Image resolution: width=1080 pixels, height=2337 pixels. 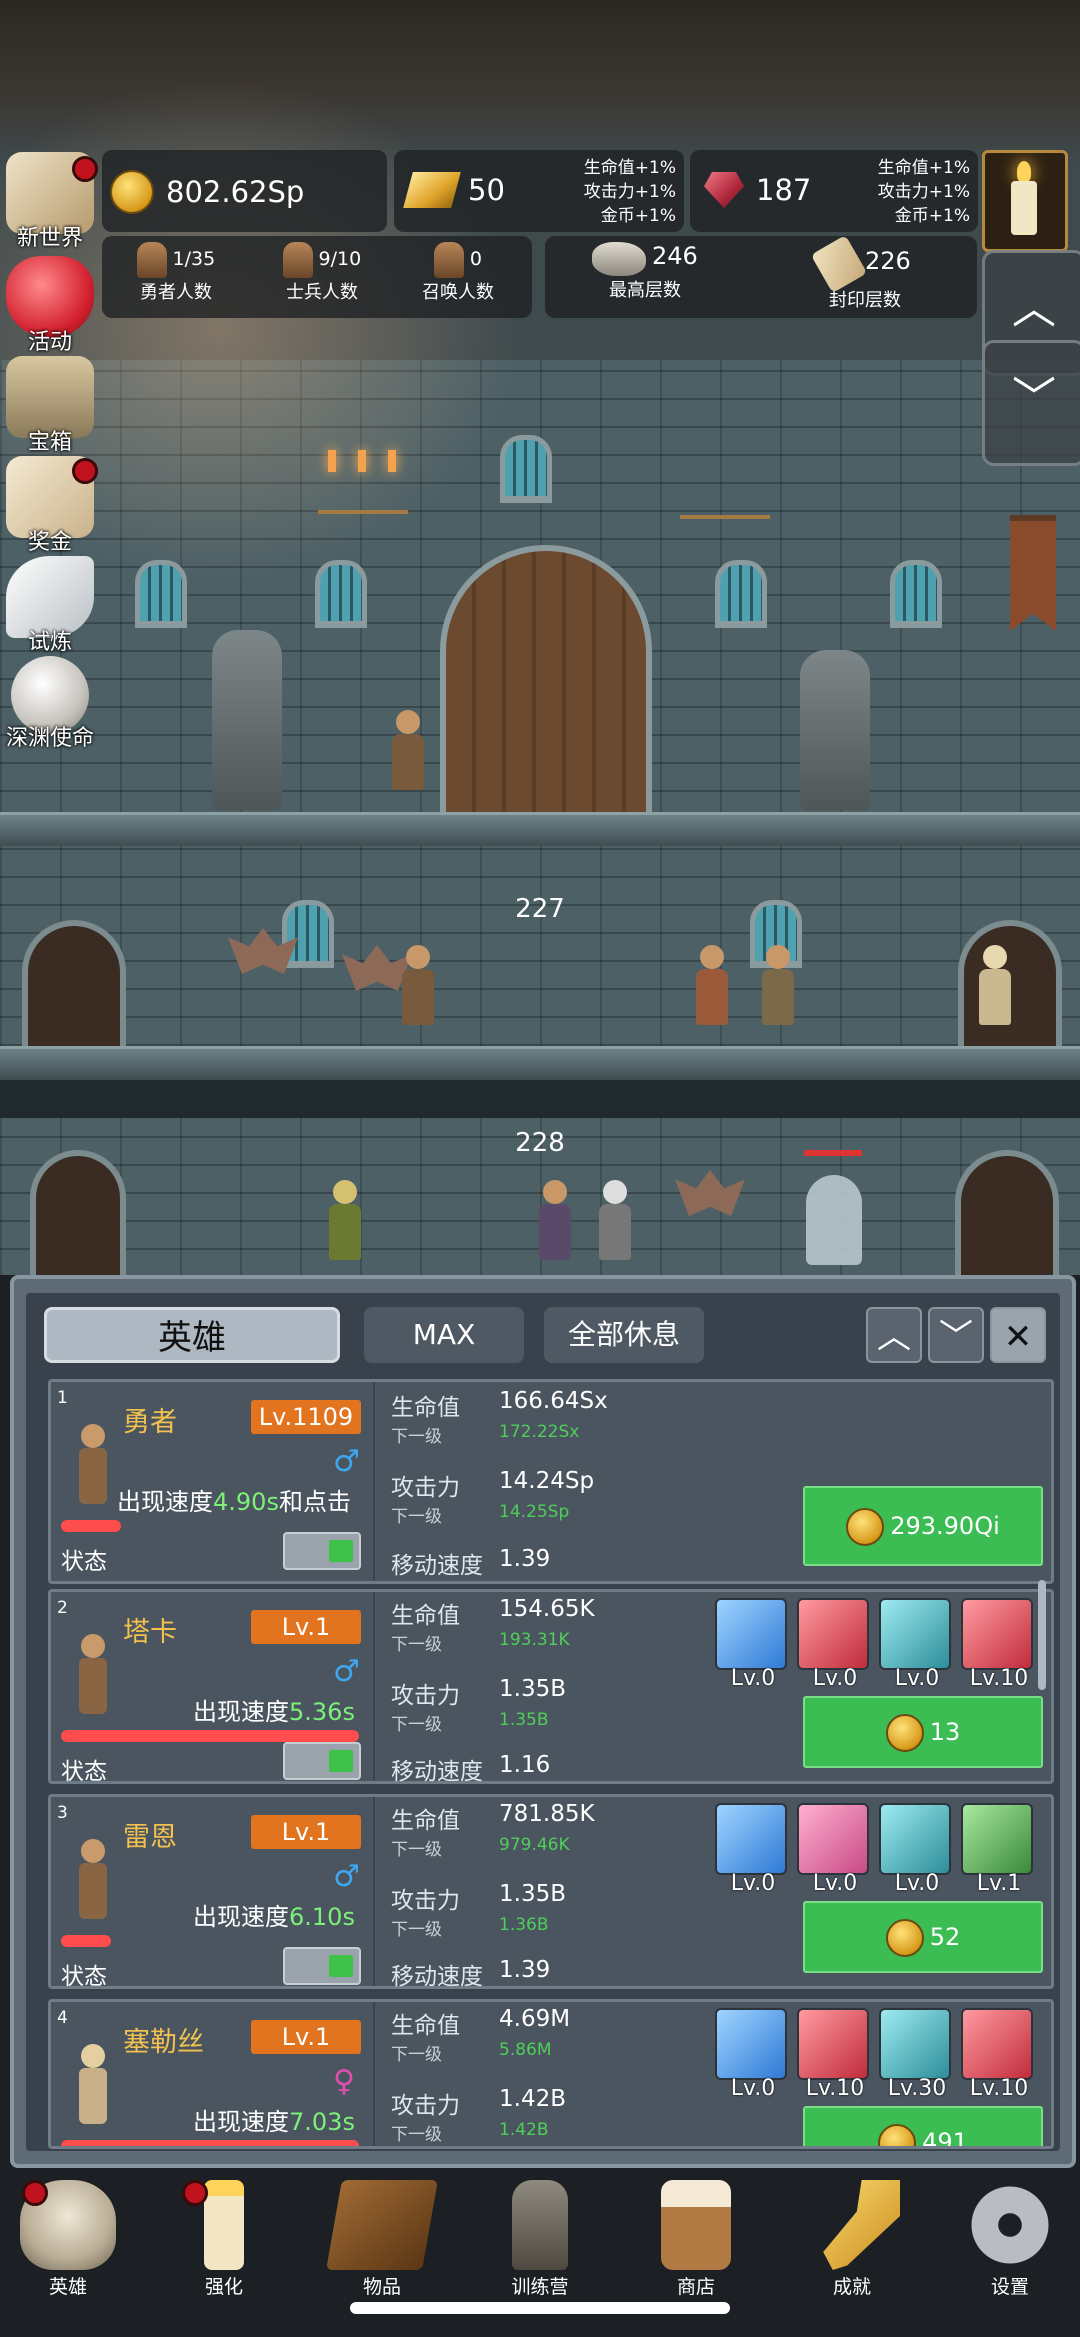 I want to click on nav-training: 训练营, so click(x=540, y=2239).